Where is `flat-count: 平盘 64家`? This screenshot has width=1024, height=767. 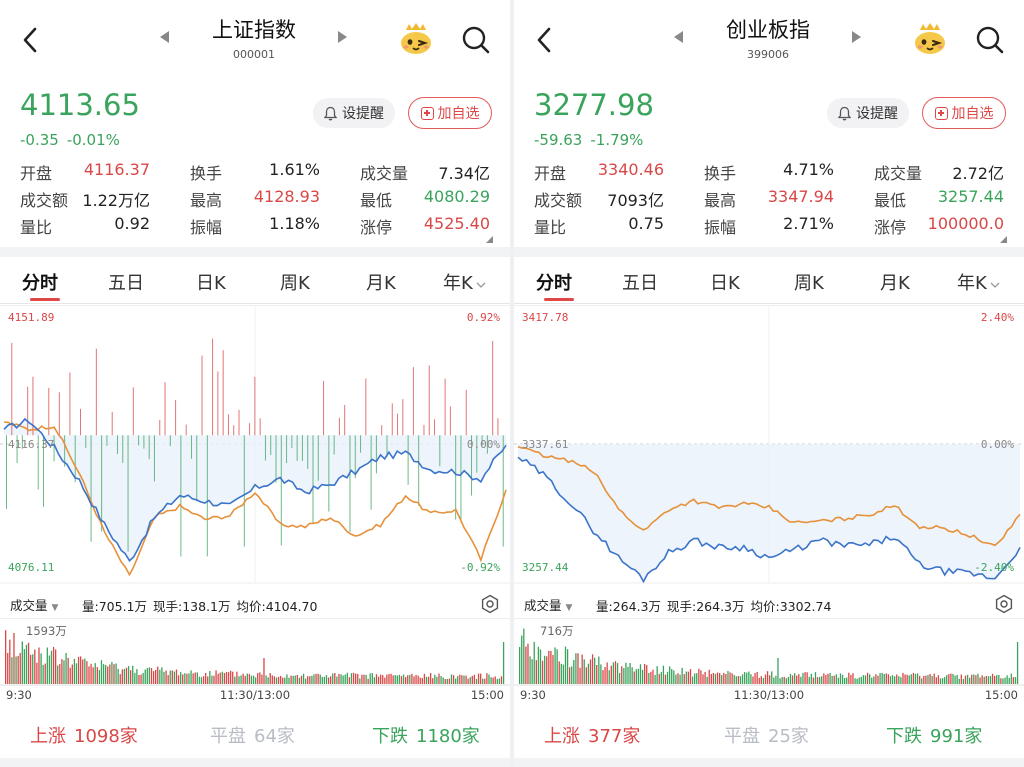
flat-count: 平盘 64家 is located at coordinates (252, 735).